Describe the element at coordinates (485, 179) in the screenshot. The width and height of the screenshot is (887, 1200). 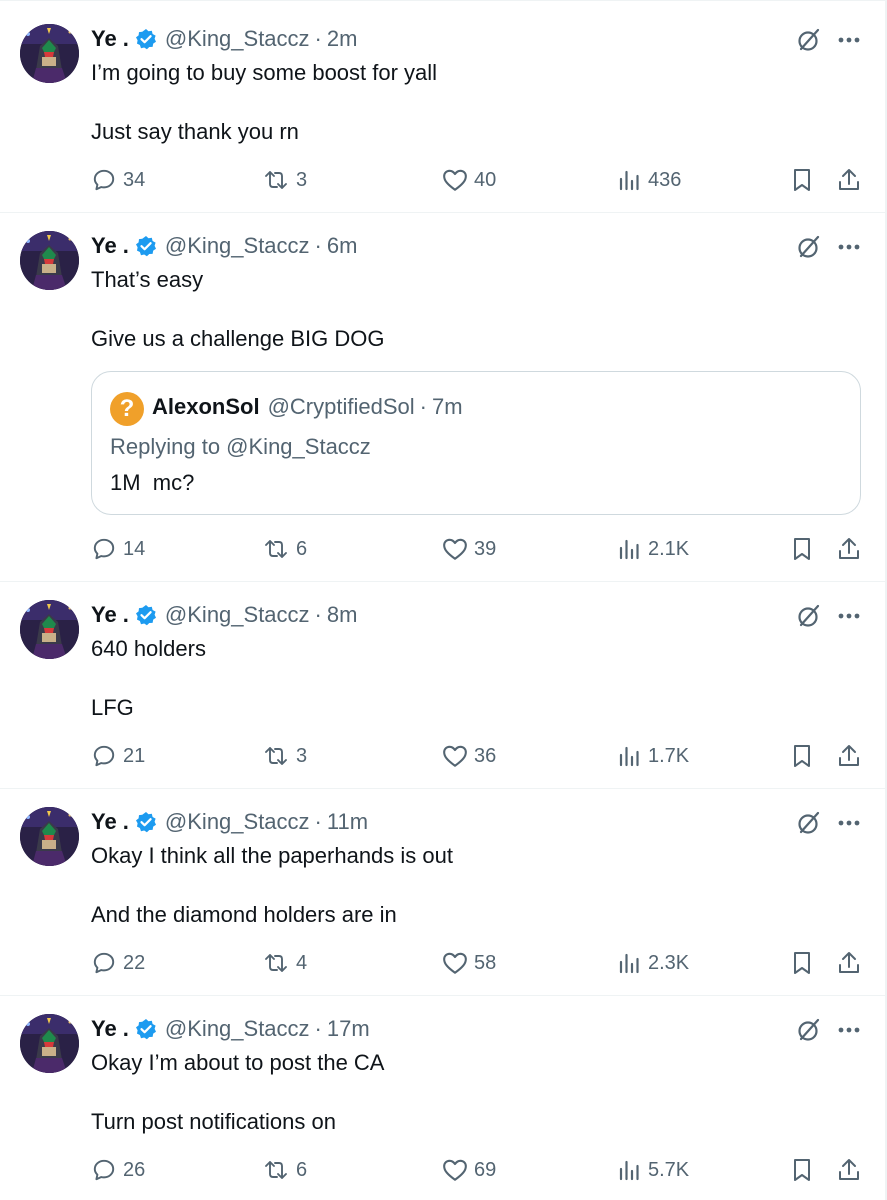
I see `like-count: 40` at that location.